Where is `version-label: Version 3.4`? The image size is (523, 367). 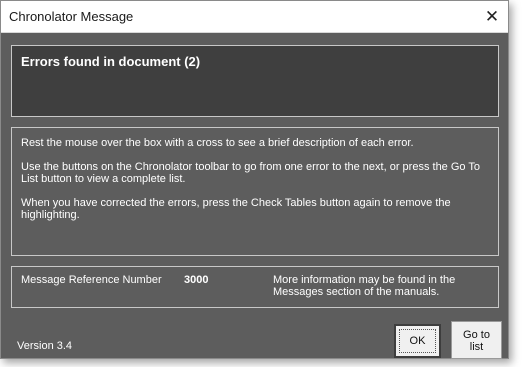 version-label: Version 3.4 is located at coordinates (45, 346).